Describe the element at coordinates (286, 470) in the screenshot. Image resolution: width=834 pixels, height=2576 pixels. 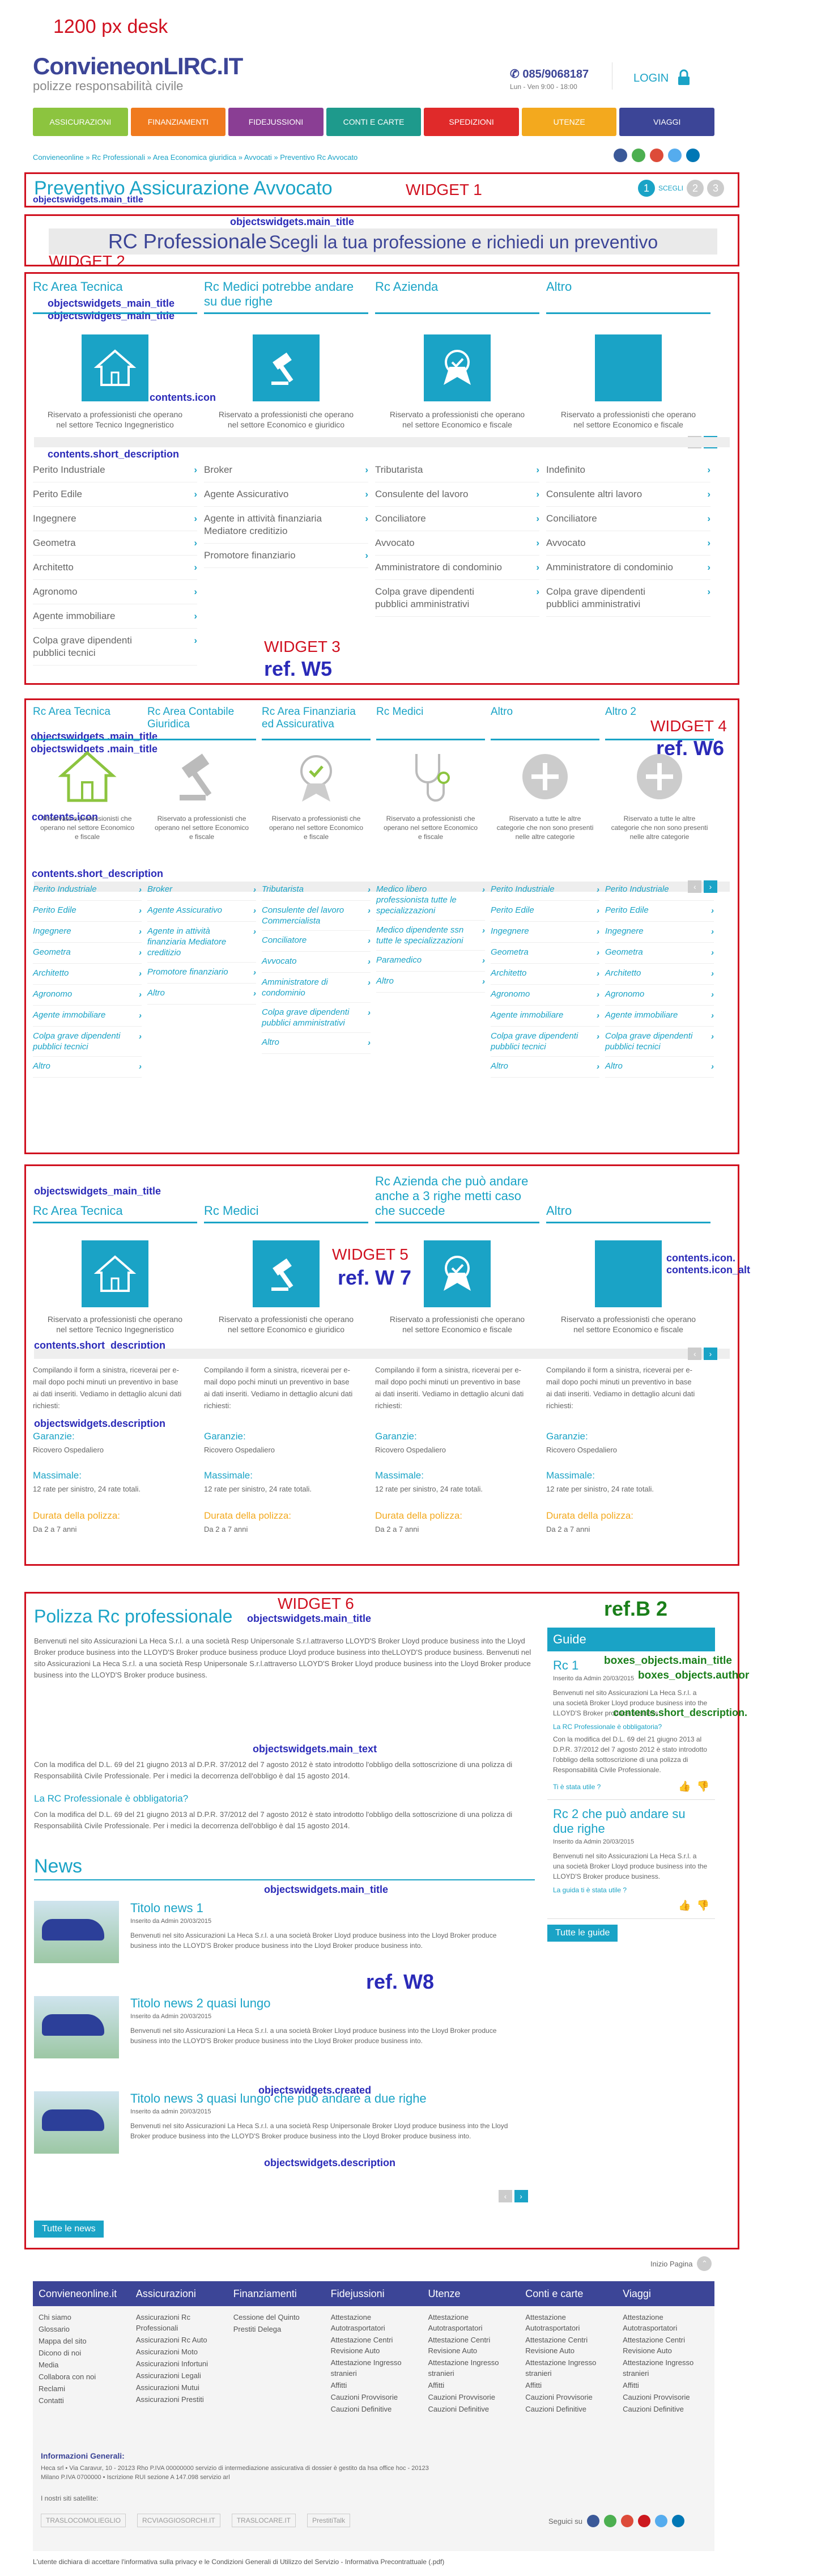
I see `list-item: Broker ›` at that location.